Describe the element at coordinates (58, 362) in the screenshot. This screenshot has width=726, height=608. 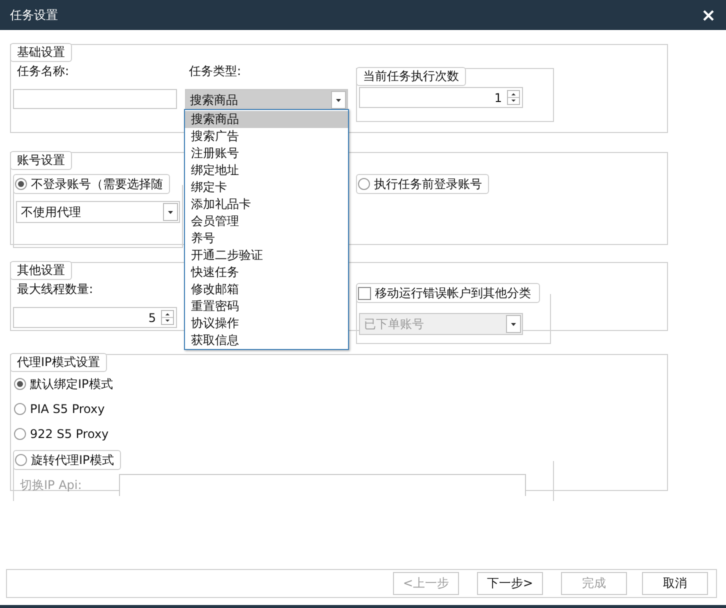
I see `group-title: 代理IP模式设置` at that location.